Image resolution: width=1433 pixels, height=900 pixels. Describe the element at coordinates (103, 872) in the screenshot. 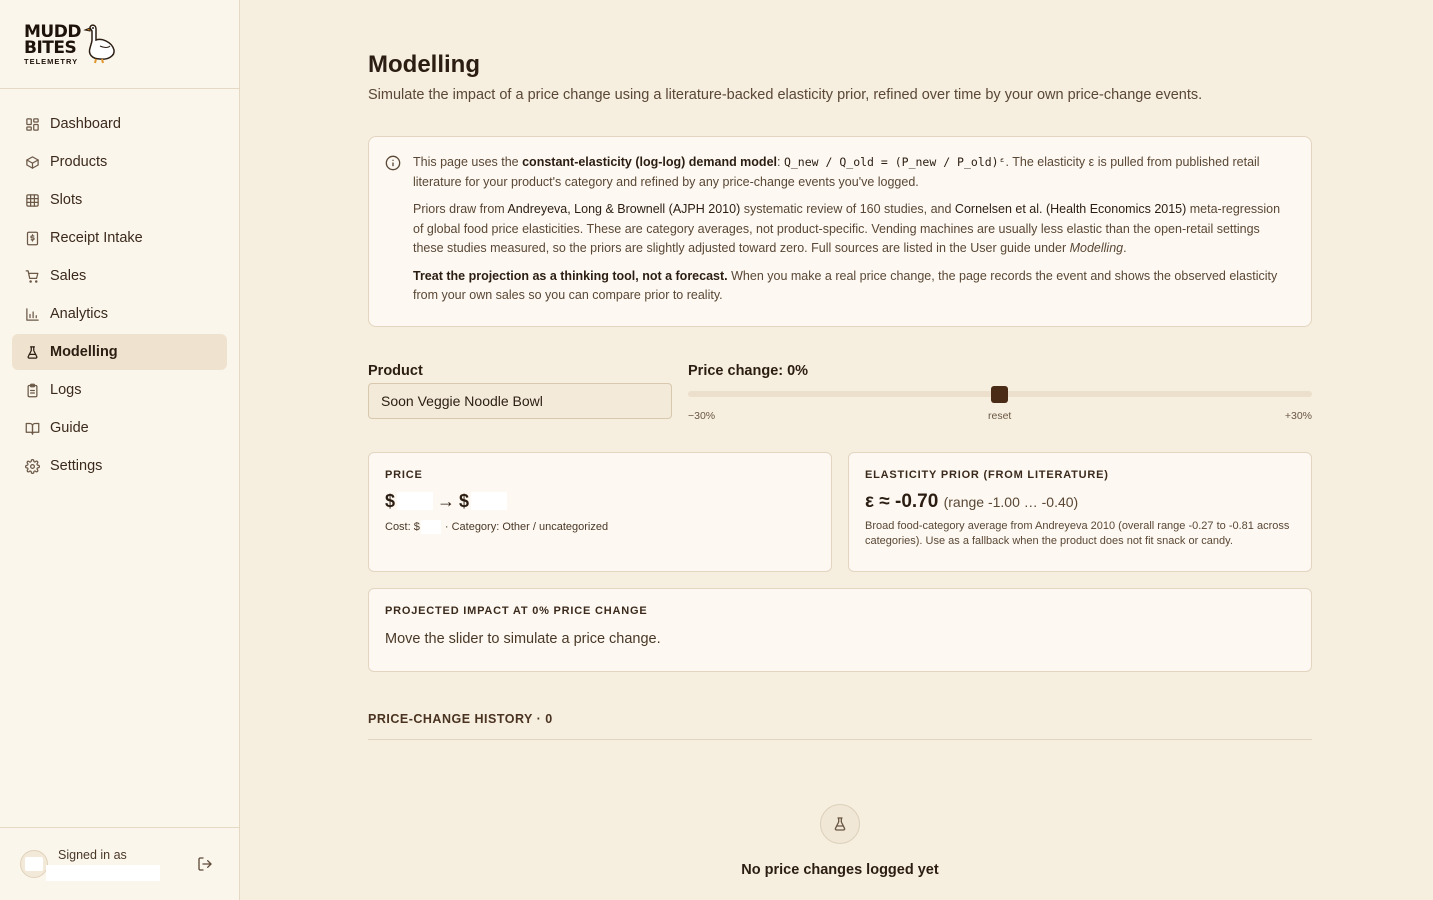

I see `user-email` at that location.